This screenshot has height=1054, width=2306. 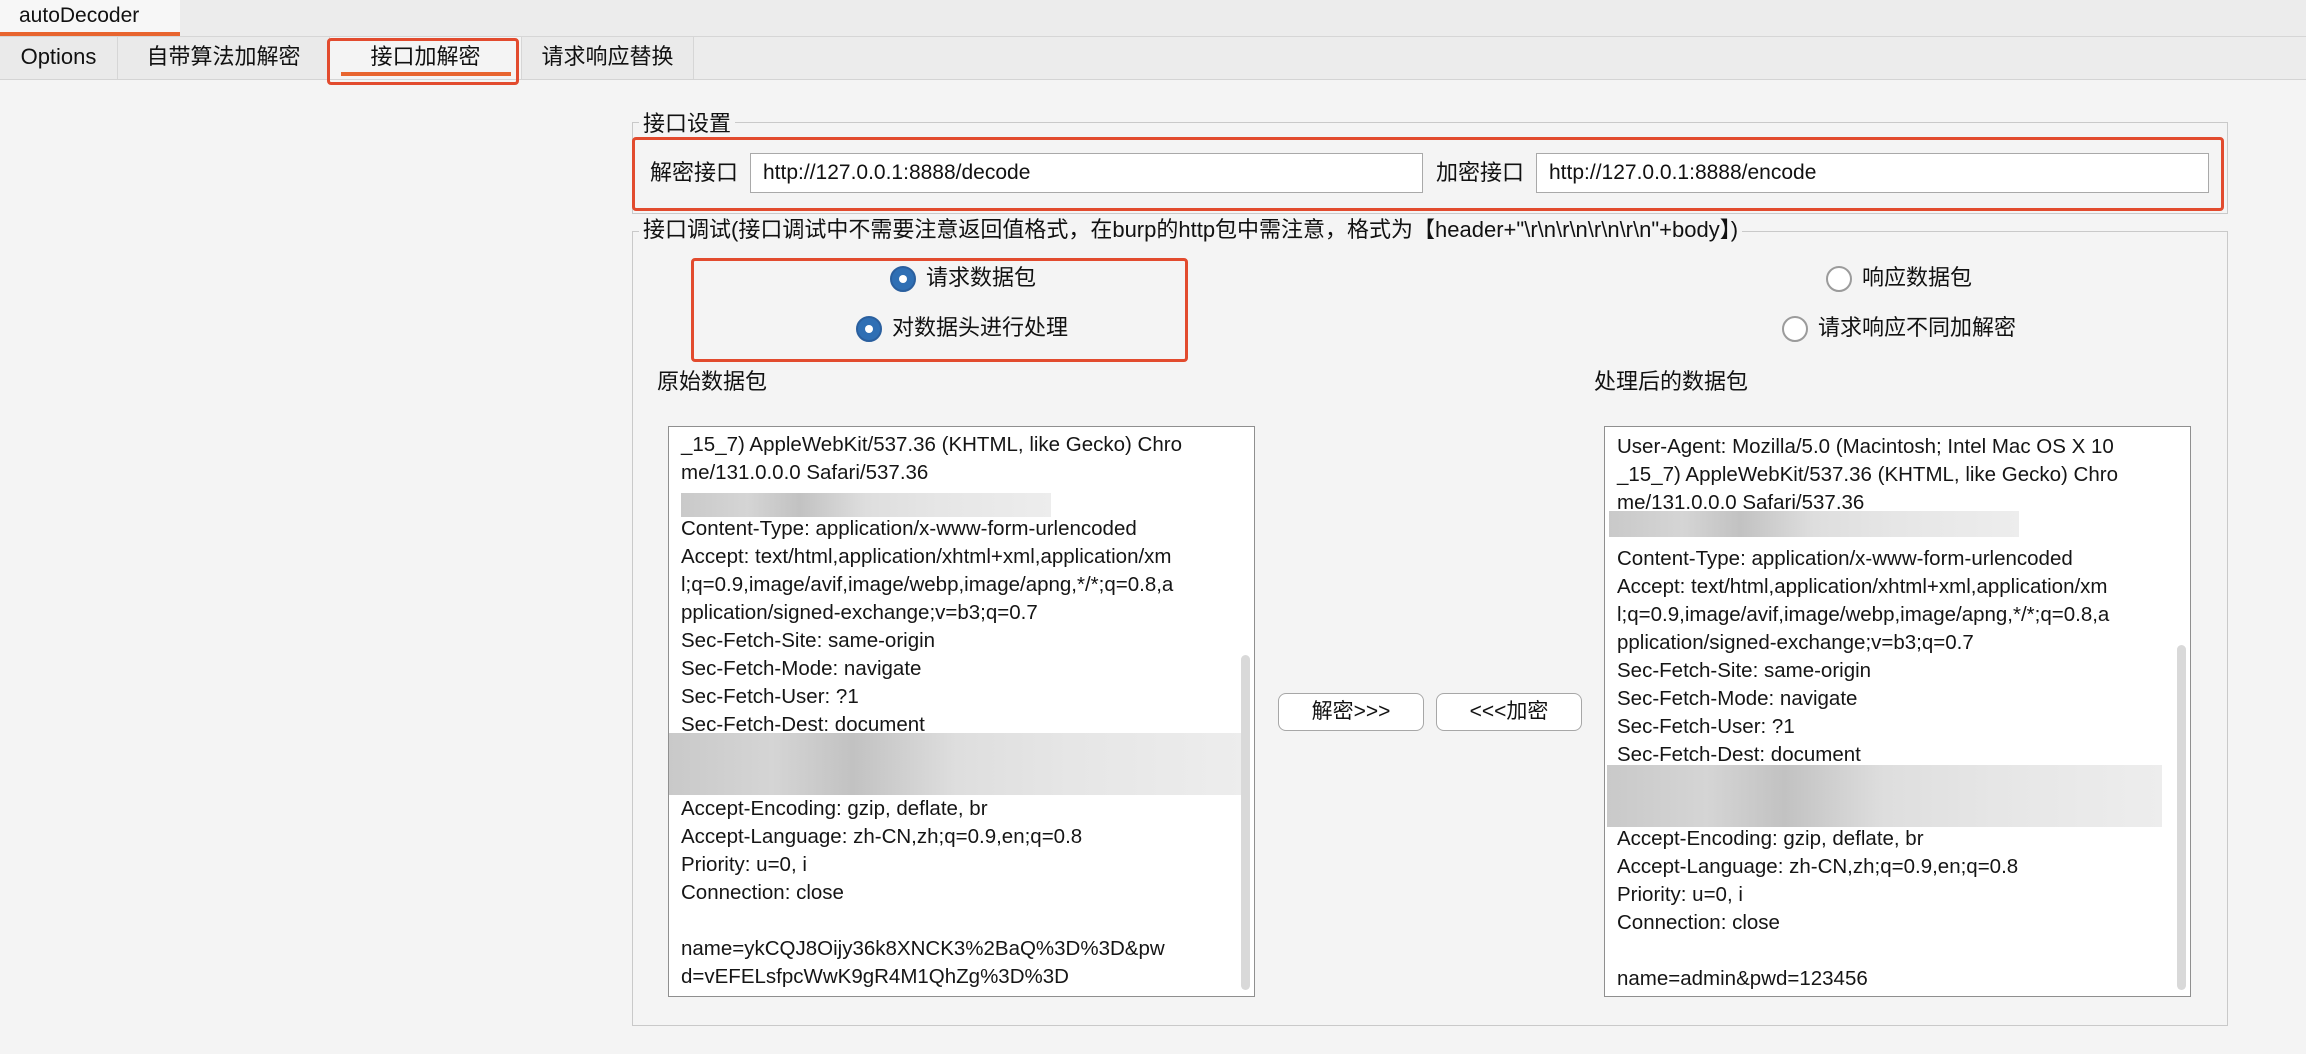 What do you see at coordinates (1153, 18) in the screenshot?
I see `top-tab-strip` at bounding box center [1153, 18].